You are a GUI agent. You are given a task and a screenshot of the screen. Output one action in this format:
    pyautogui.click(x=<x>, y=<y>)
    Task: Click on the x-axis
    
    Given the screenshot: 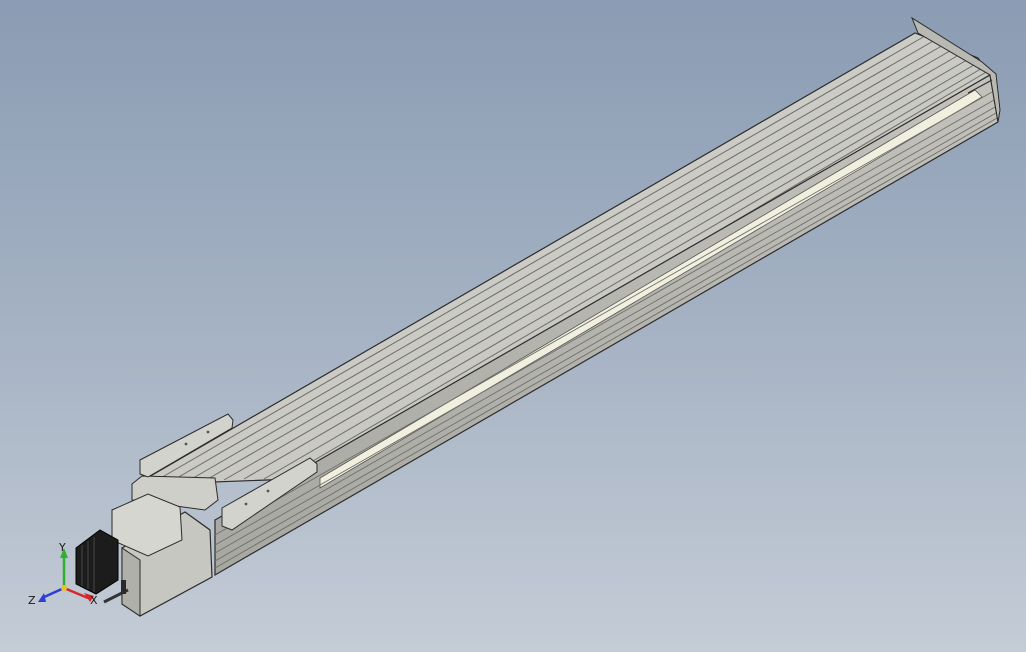 What is the action you would take?
    pyautogui.click(x=76, y=593)
    